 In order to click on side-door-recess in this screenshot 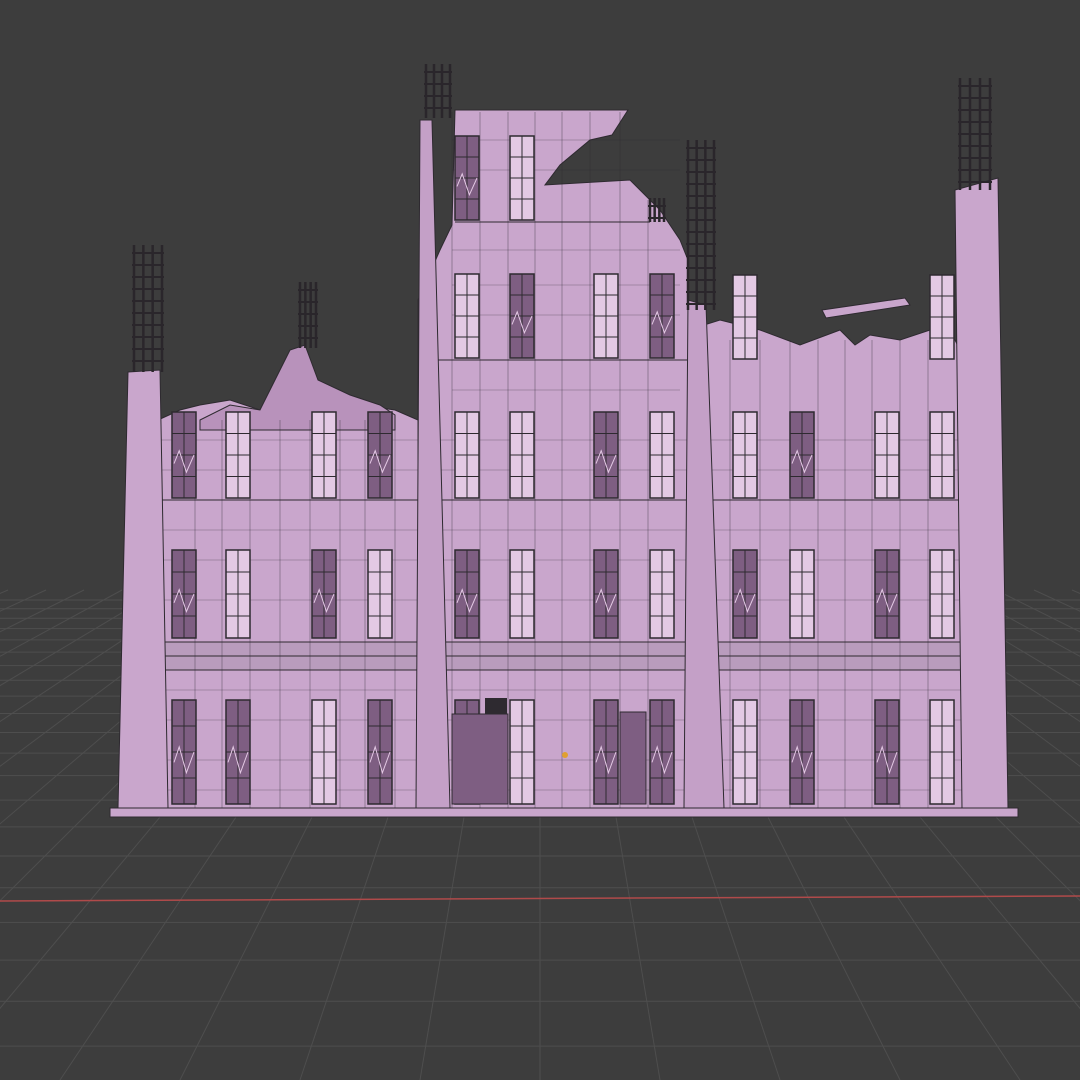, I will do `click(633, 758)`.